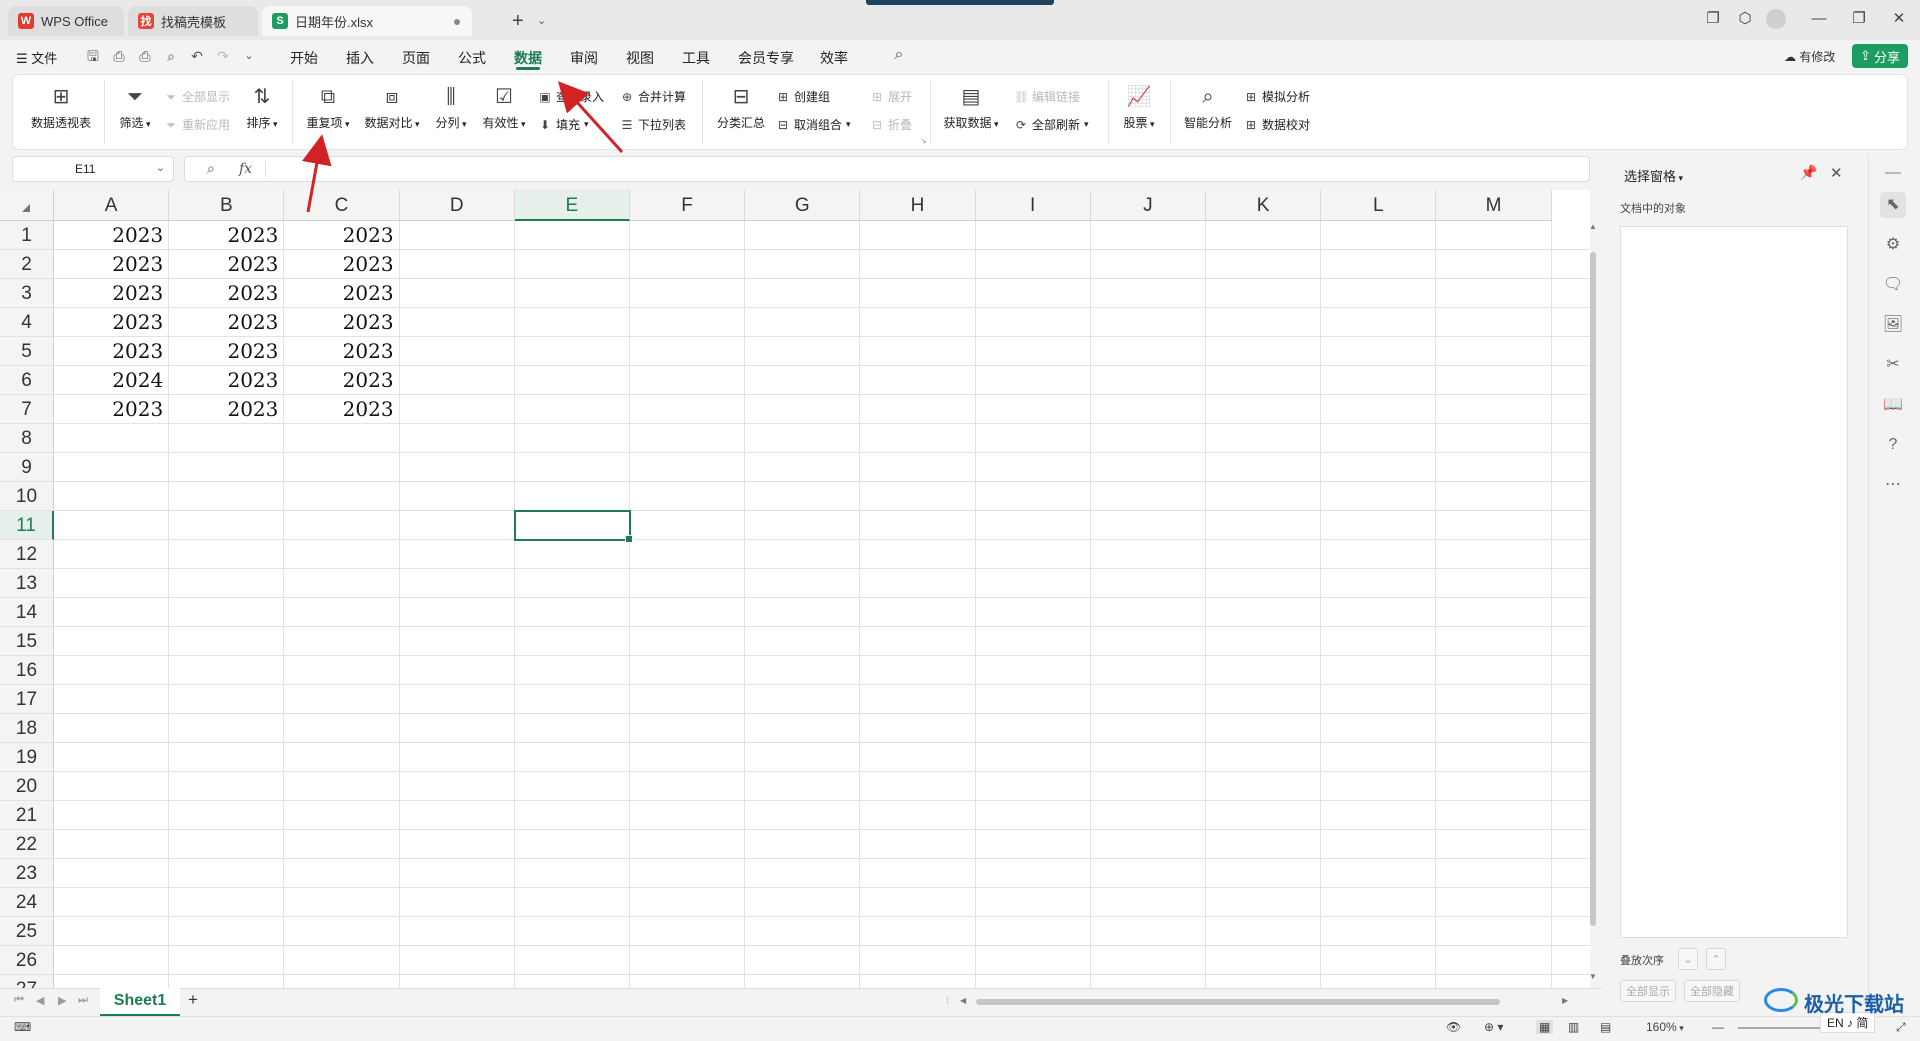  Describe the element at coordinates (193, 21) in the screenshot. I see `tab-template: 找 找稿壳模板` at that location.